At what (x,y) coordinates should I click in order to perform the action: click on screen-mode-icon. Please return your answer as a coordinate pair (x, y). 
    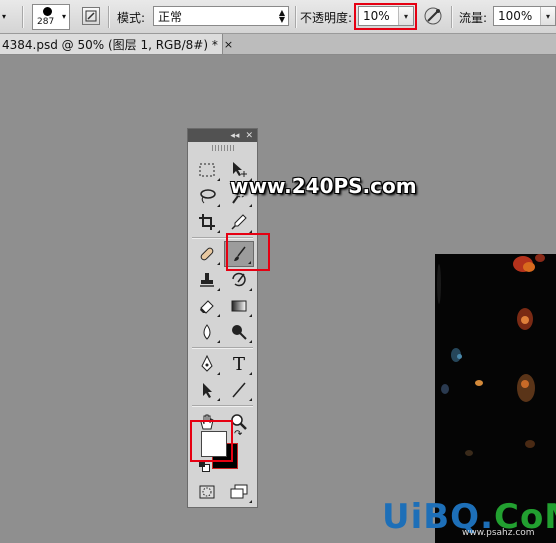
    Looking at the image, I should click on (239, 491).